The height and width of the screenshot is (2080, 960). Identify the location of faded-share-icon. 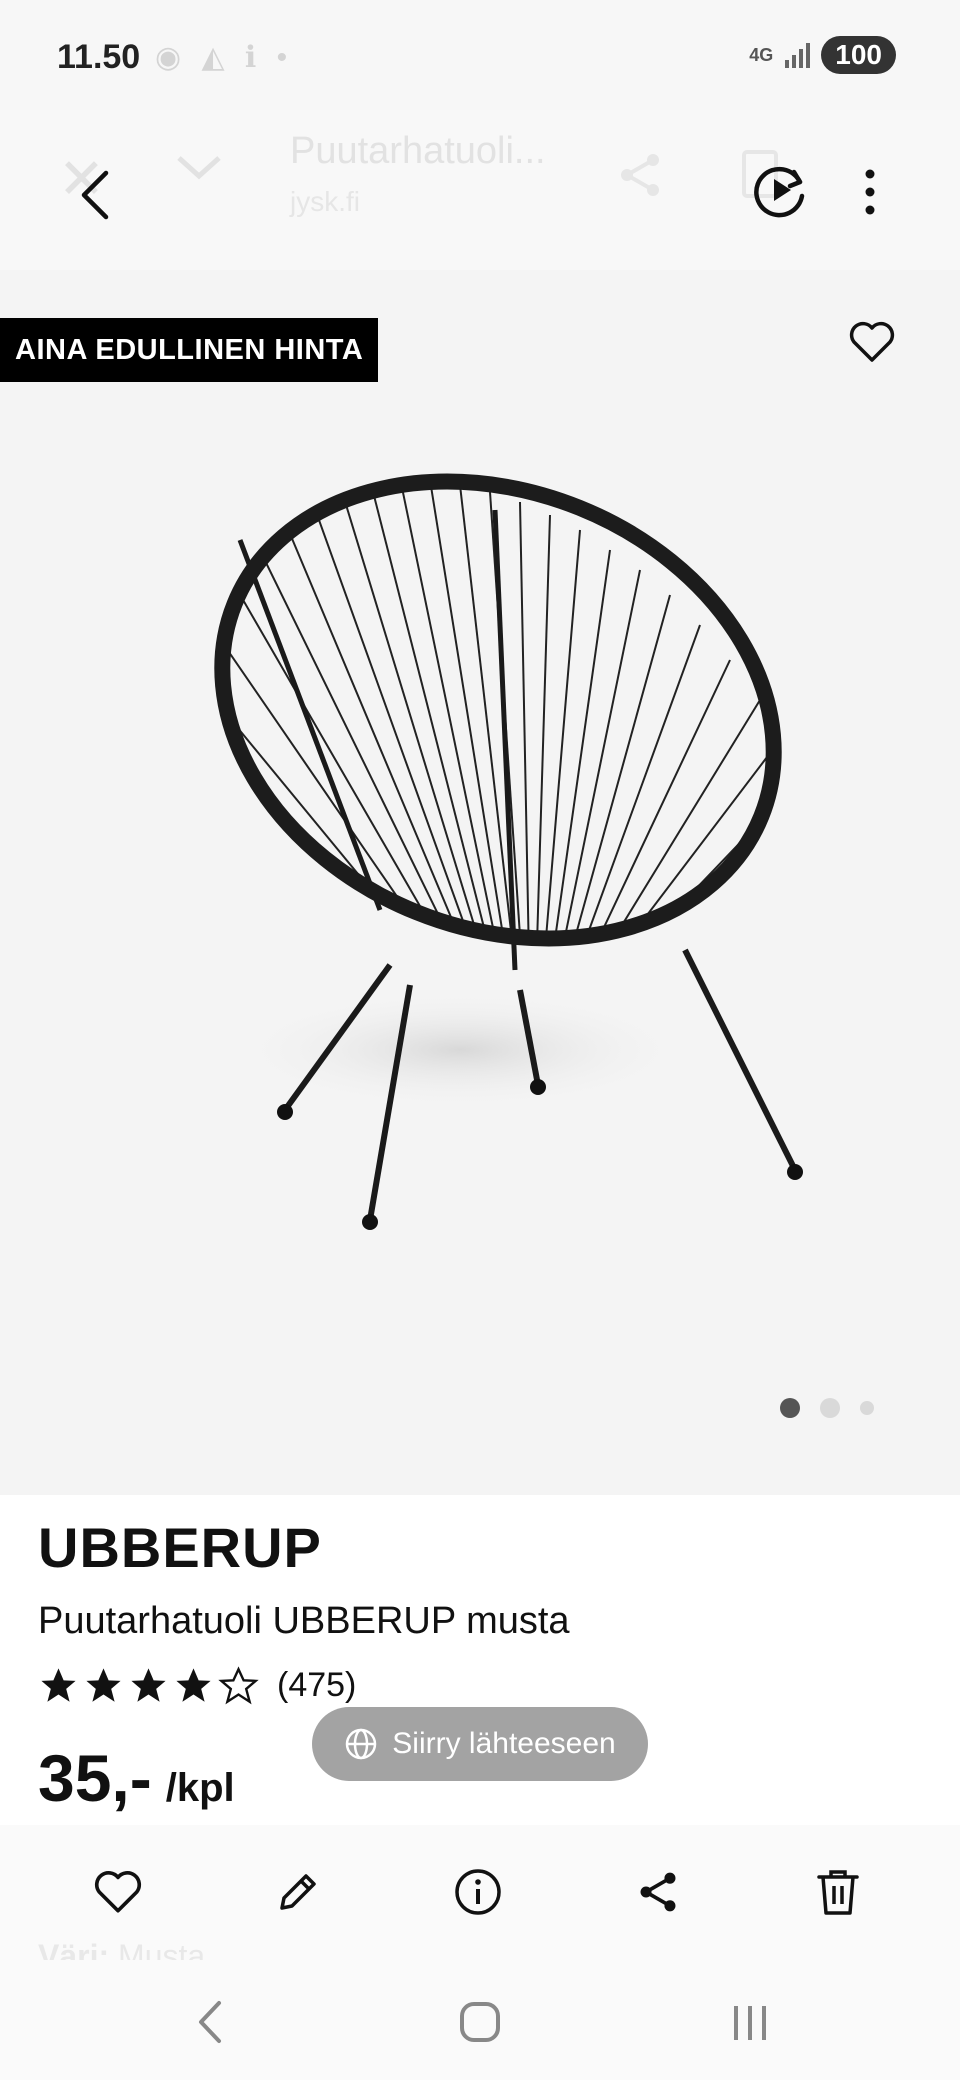
(640, 175).